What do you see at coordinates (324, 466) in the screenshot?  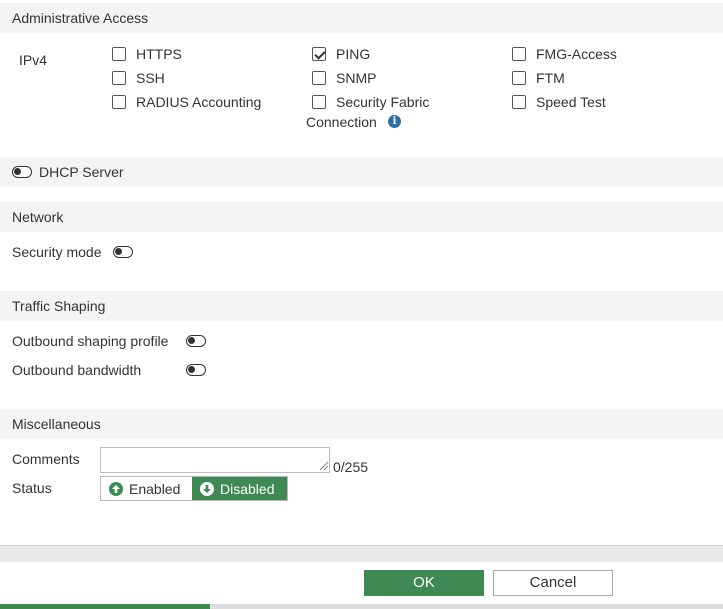 I see `resize-grip-icon` at bounding box center [324, 466].